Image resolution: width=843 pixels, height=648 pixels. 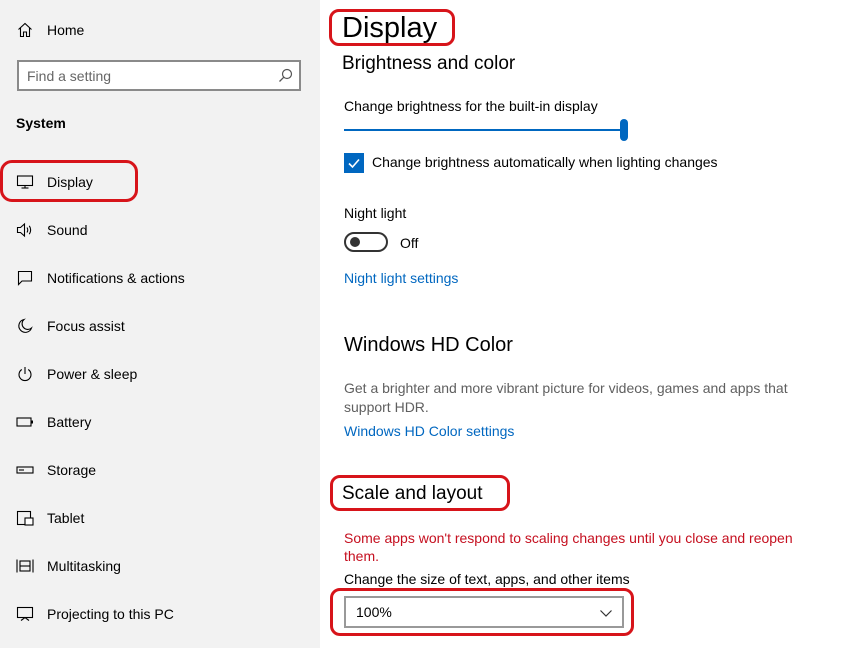 What do you see at coordinates (70, 182) in the screenshot?
I see `sidebar-item-label: Display` at bounding box center [70, 182].